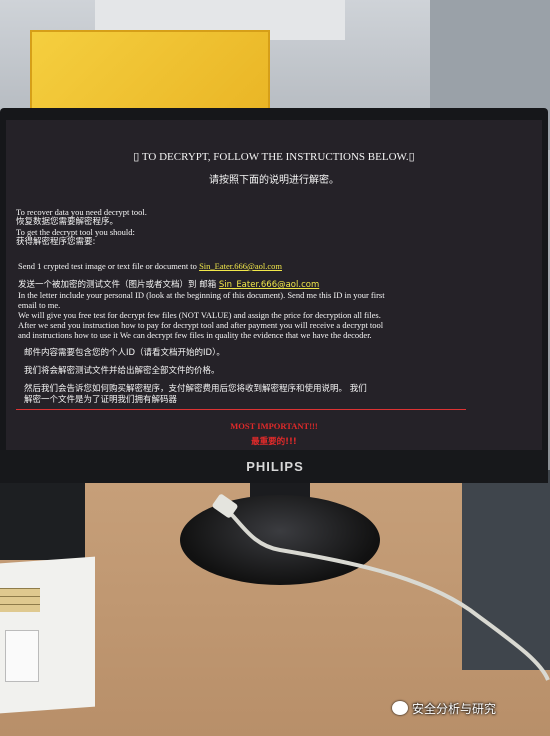 The image size is (550, 736). What do you see at coordinates (400, 708) in the screenshot?
I see `wechat-icon` at bounding box center [400, 708].